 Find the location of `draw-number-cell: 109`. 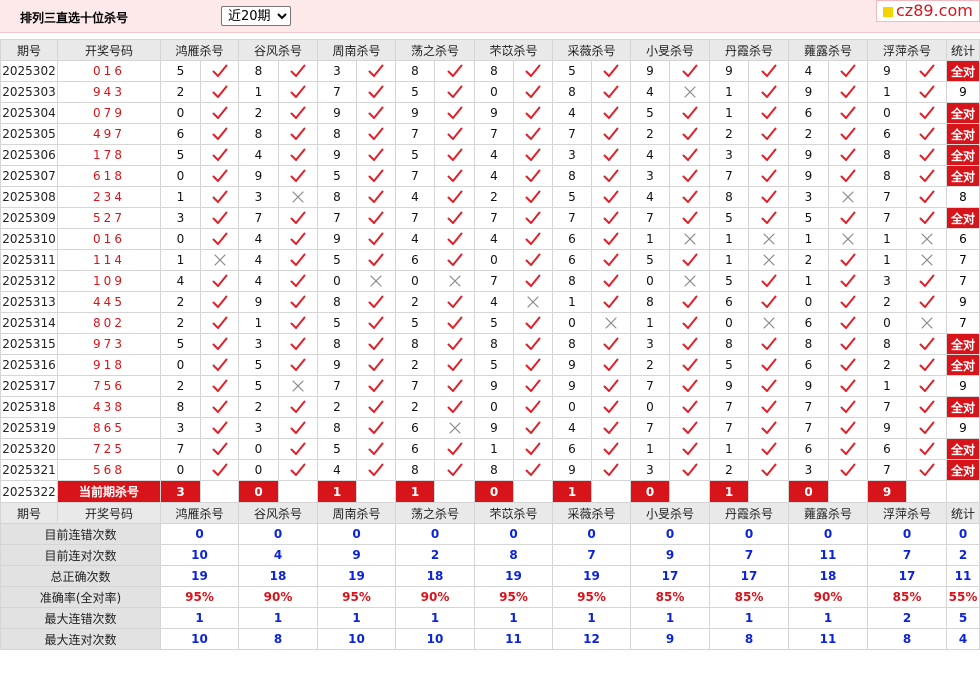

draw-number-cell: 109 is located at coordinates (109, 281).